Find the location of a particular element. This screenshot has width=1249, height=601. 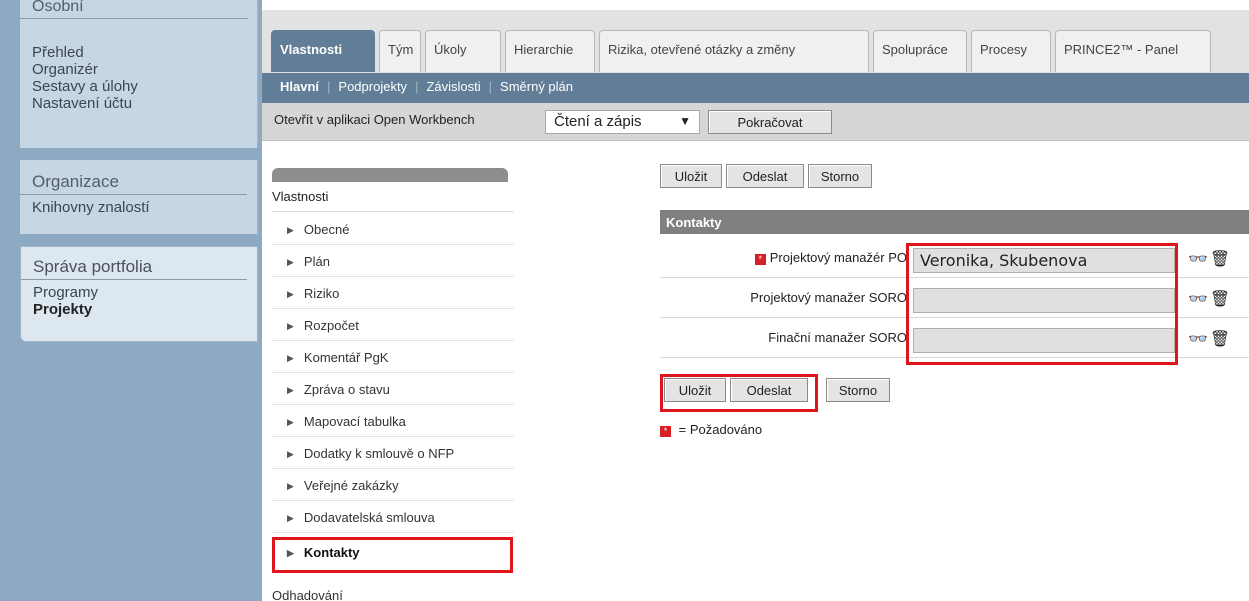

projektovy-manazer-soro-field is located at coordinates (1044, 300).